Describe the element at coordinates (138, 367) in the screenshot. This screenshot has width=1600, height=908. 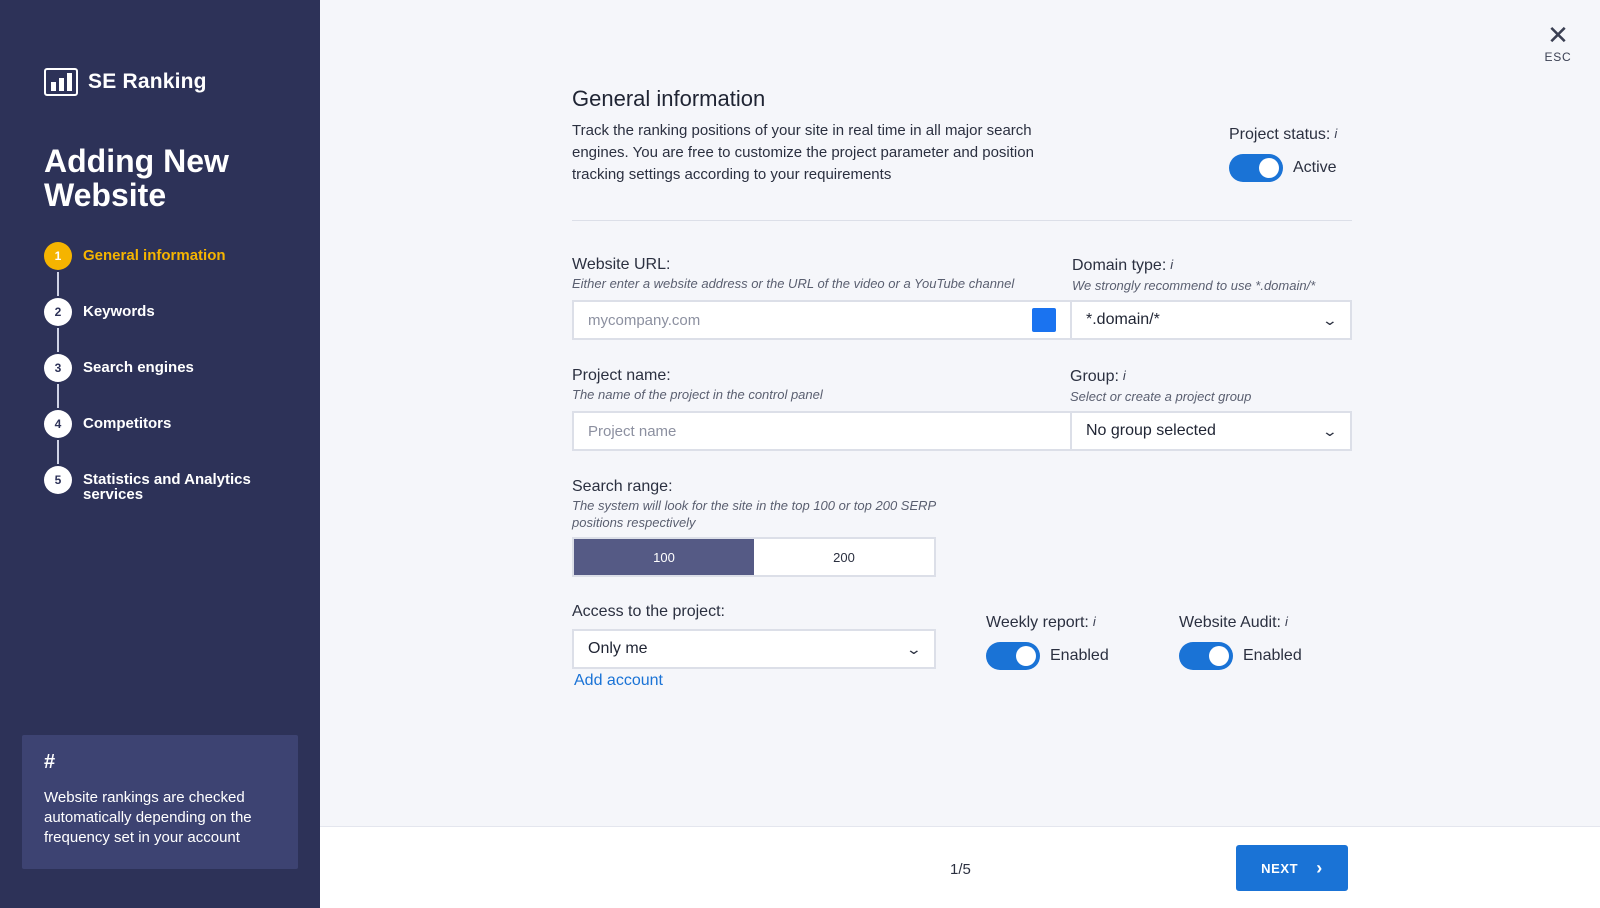
I see `step-label: Search engines` at that location.